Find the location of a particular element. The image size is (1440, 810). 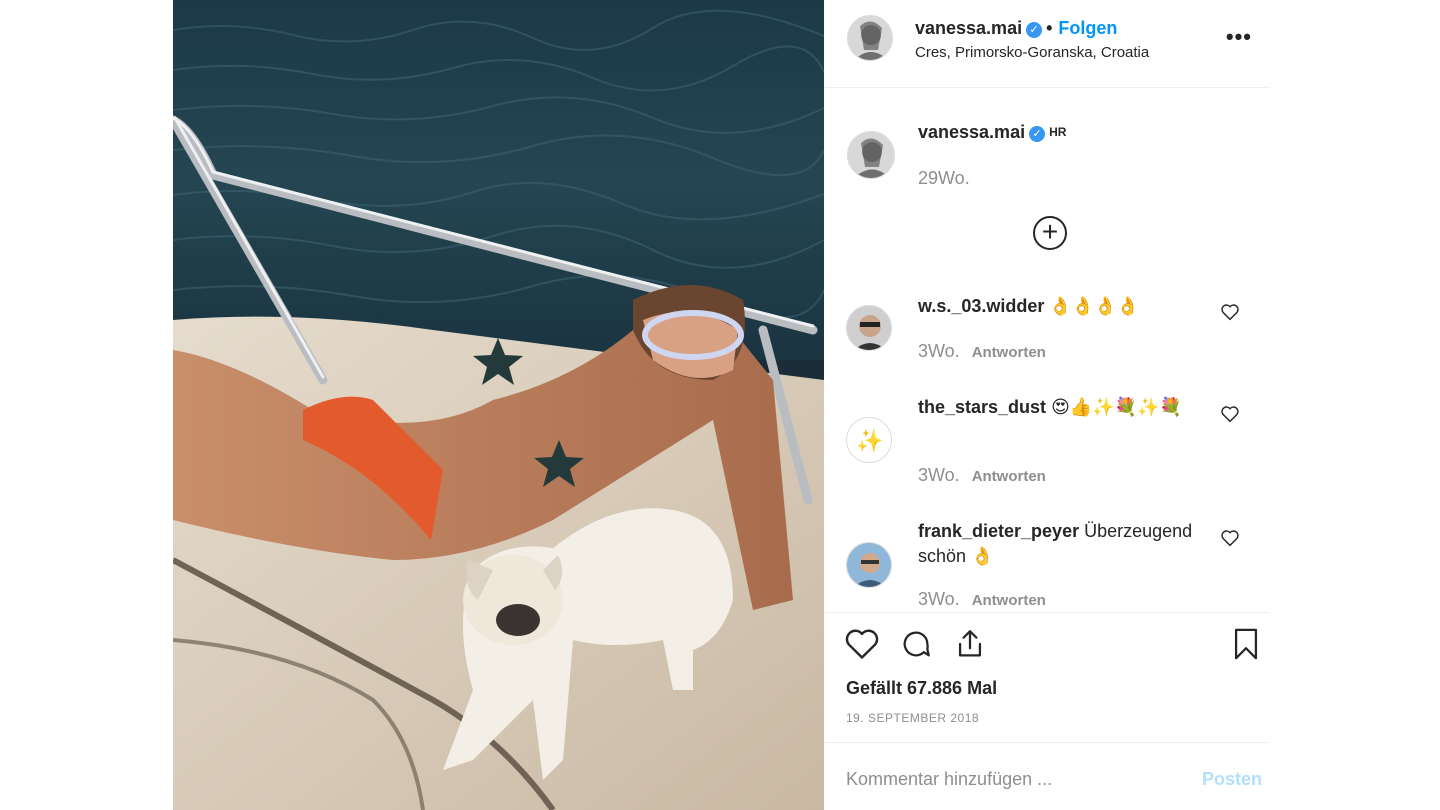

author-line: vanessa.mai ✓ • Folgen is located at coordinates (1016, 28).